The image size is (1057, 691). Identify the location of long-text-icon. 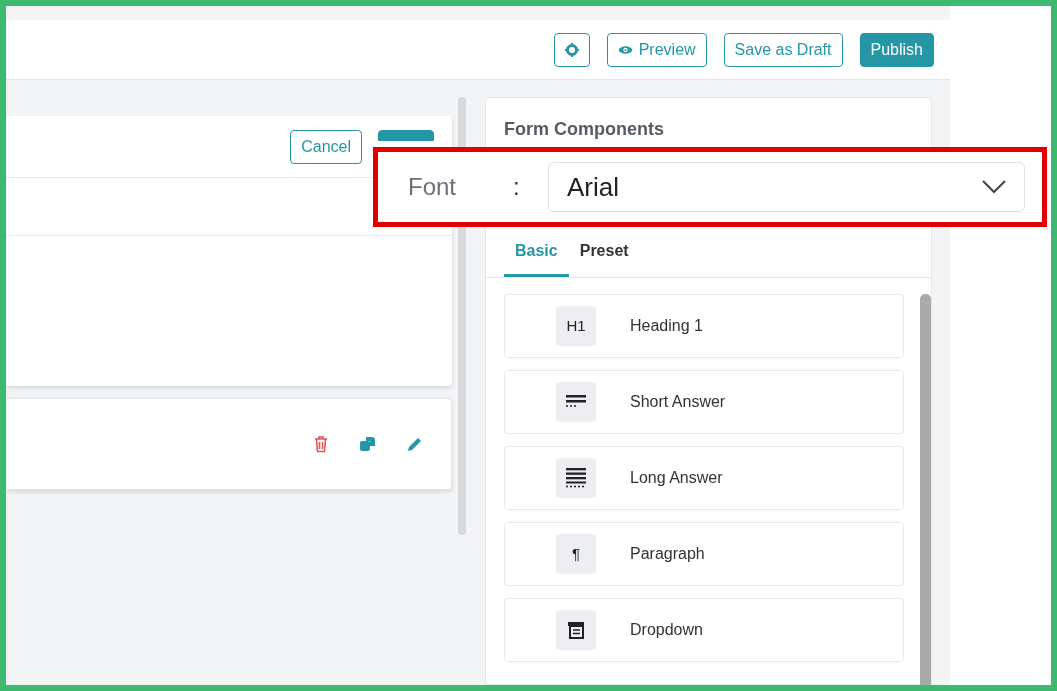
(576, 478).